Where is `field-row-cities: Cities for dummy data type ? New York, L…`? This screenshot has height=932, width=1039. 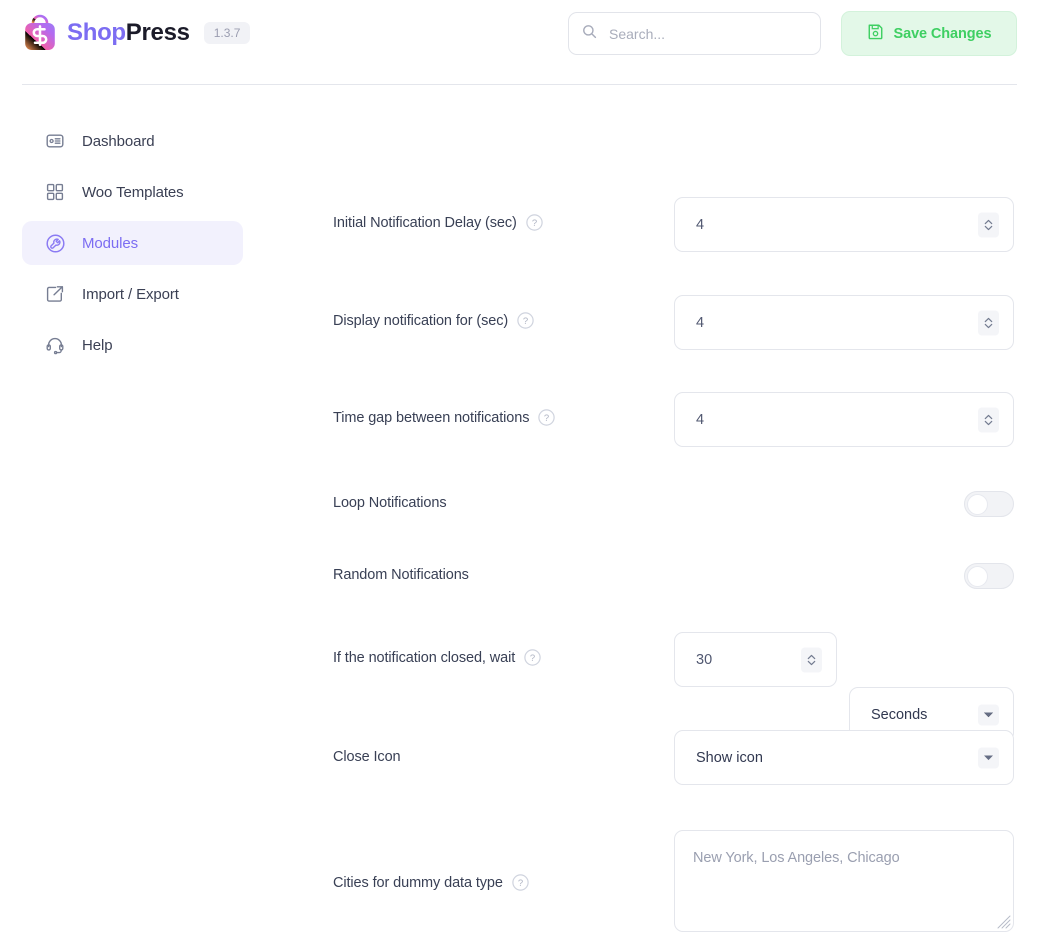 field-row-cities: Cities for dummy data type ? New York, L… is located at coordinates (519, 881).